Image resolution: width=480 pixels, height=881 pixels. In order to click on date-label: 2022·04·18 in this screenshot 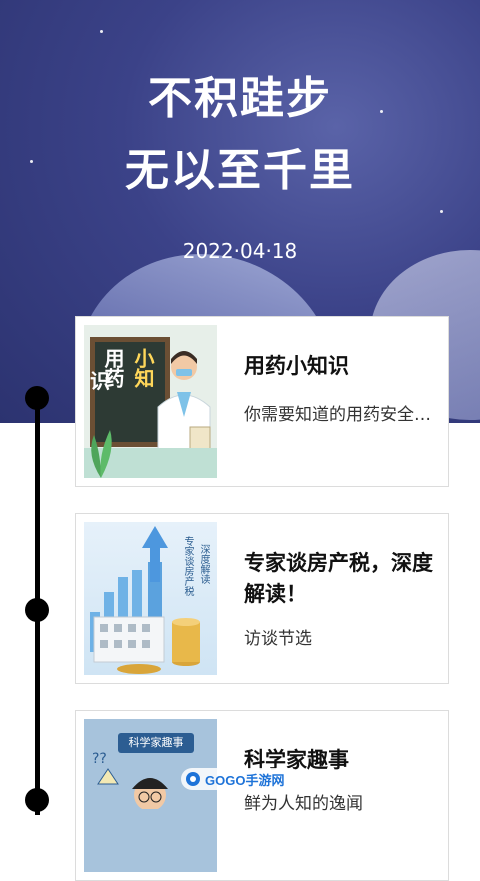, I will do `click(240, 251)`.